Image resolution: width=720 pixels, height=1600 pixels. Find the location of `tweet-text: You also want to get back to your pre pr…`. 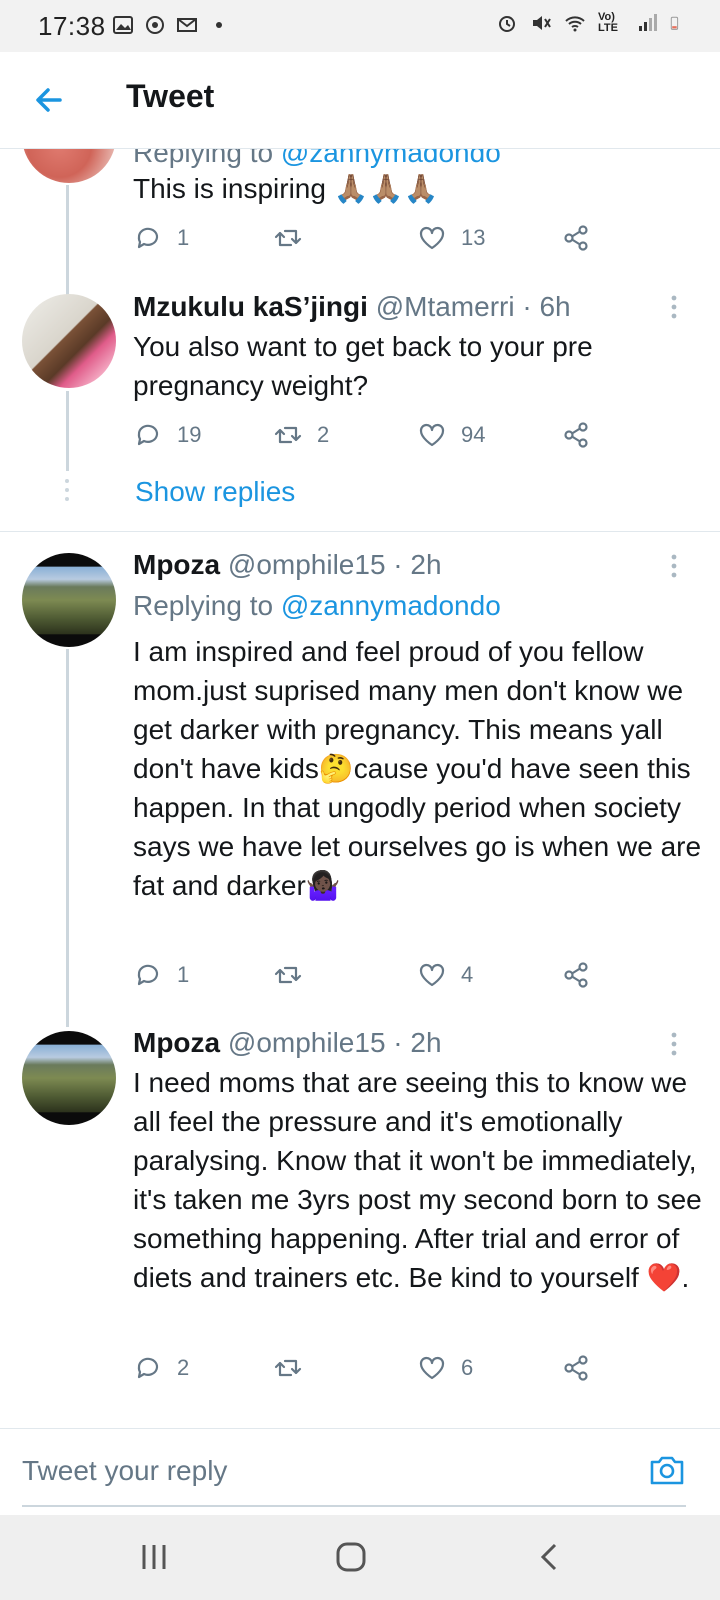

tweet-text: You also want to get back to your pre pr… is located at coordinates (363, 366).